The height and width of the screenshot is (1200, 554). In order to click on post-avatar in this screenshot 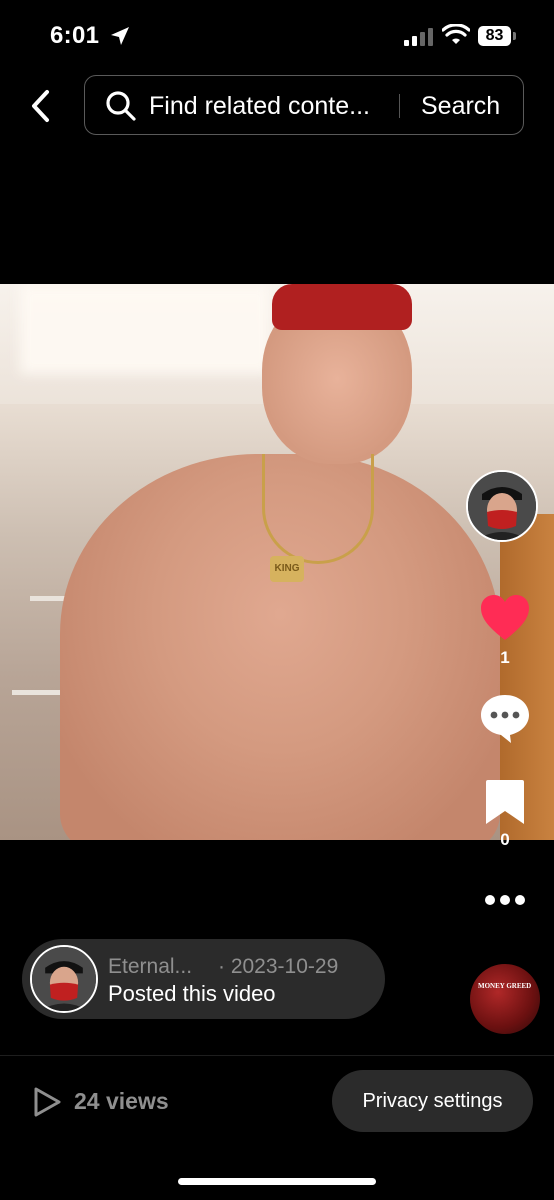, I will do `click(64, 979)`.